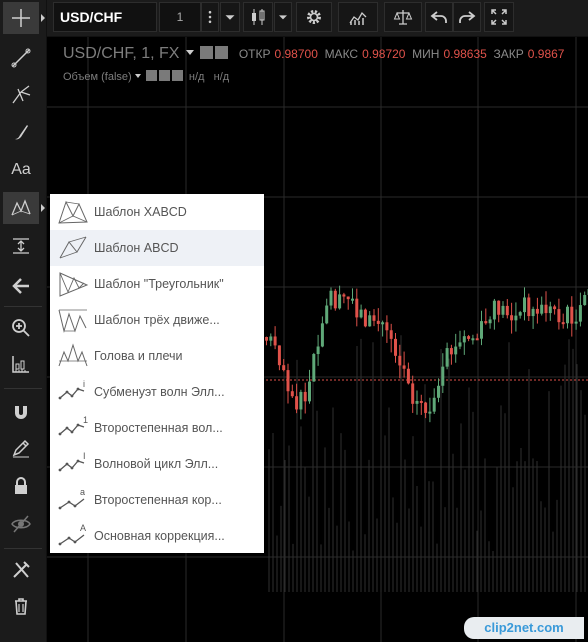 This screenshot has width=588, height=642. Describe the element at coordinates (283, 17) in the screenshot. I see `chart-style-dropdown-button` at that location.